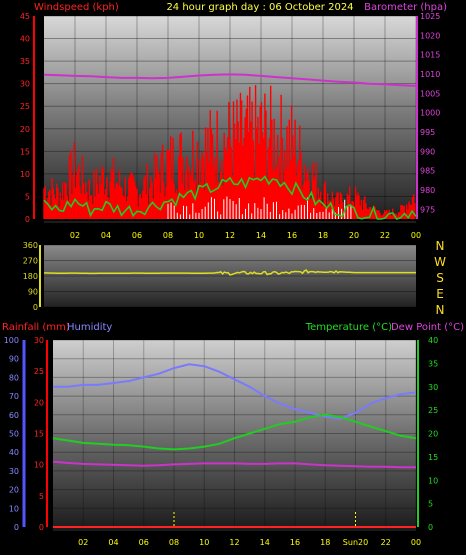 This screenshot has height=555, width=466. What do you see at coordinates (230, 235) in the screenshot?
I see `wind-xtick-label: 12` at bounding box center [230, 235].